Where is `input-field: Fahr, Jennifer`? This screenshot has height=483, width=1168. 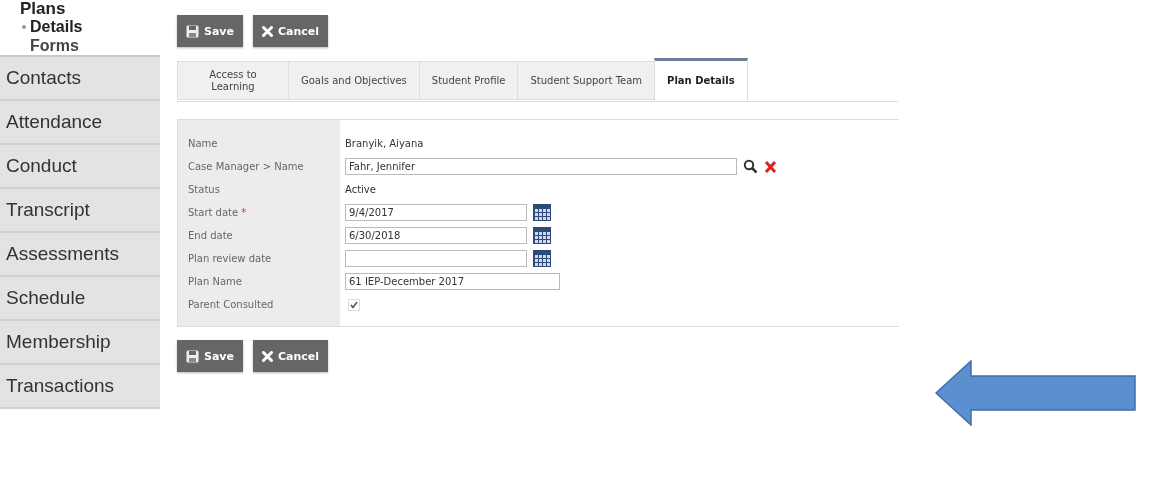 input-field: Fahr, Jennifer is located at coordinates (541, 166).